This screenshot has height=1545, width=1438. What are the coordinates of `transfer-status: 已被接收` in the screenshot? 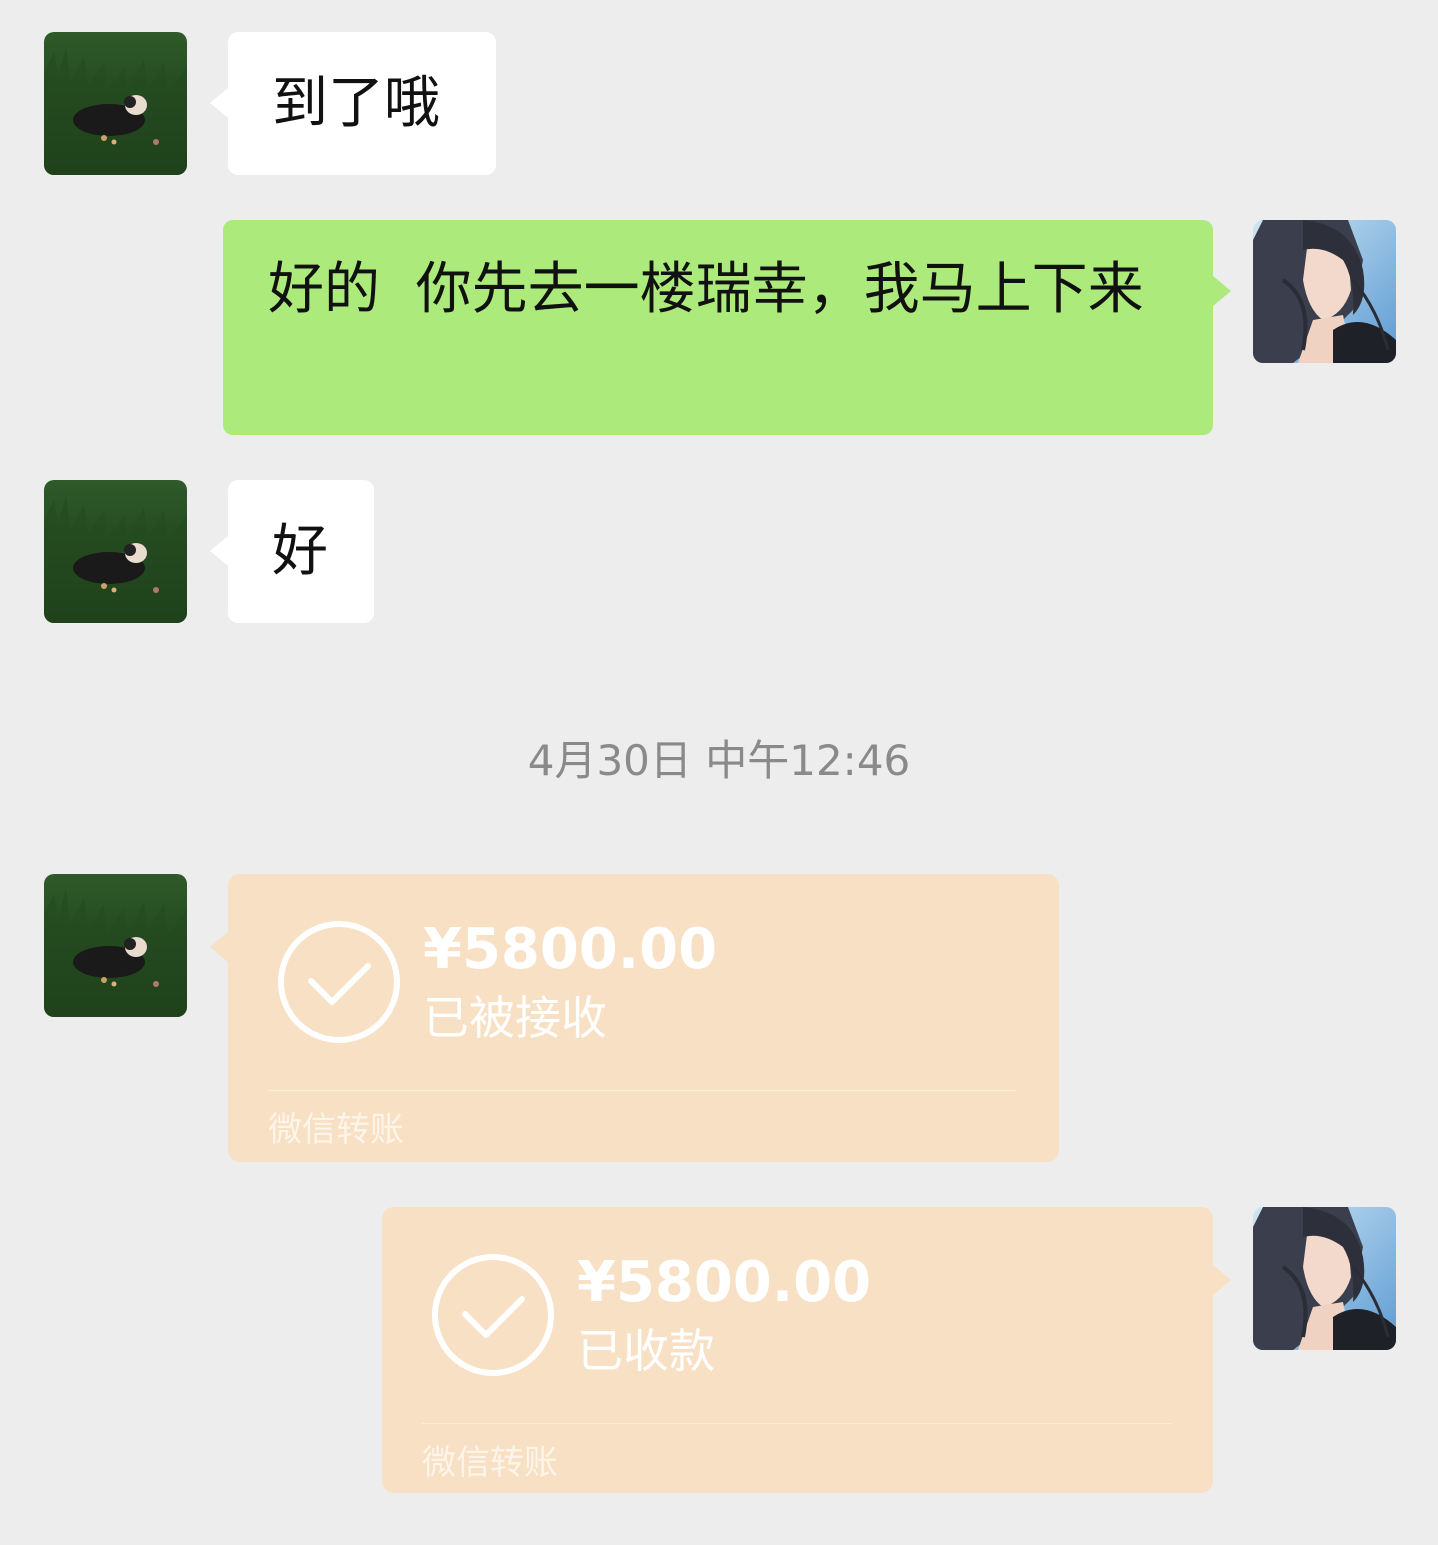 It's located at (515, 1018).